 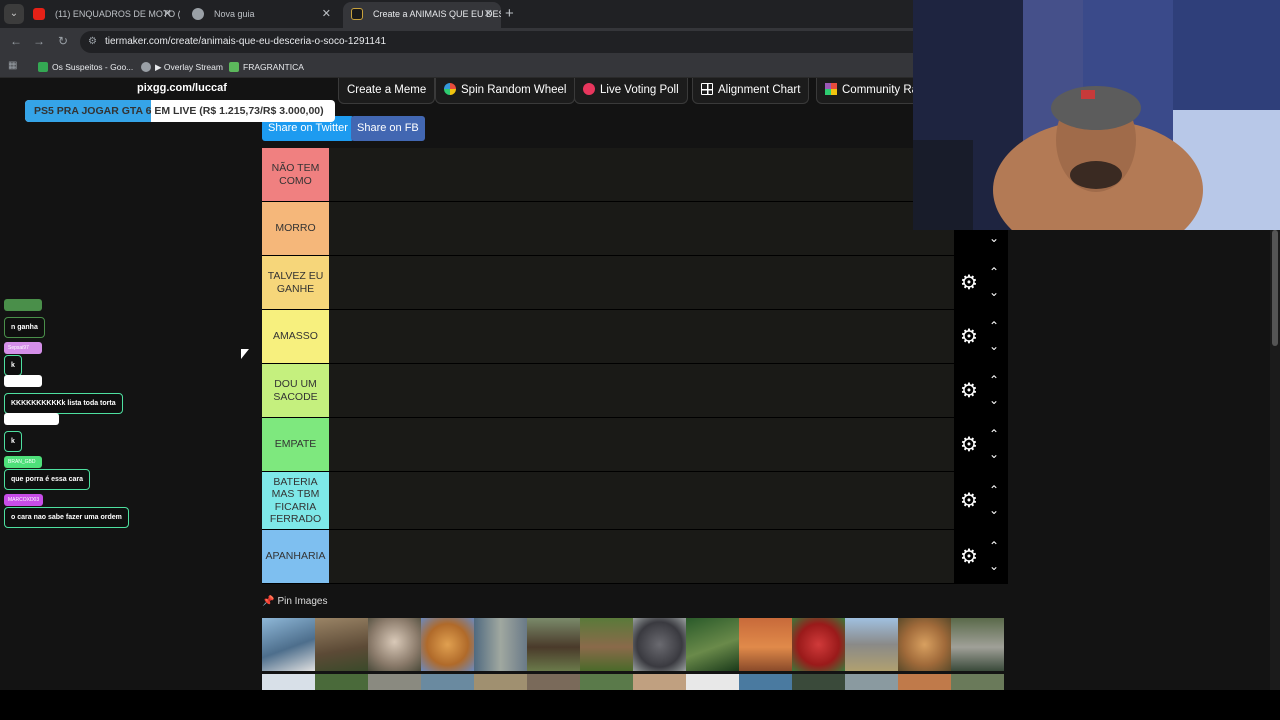 What do you see at coordinates (288, 644) in the screenshot?
I see `animal-image-eagle` at bounding box center [288, 644].